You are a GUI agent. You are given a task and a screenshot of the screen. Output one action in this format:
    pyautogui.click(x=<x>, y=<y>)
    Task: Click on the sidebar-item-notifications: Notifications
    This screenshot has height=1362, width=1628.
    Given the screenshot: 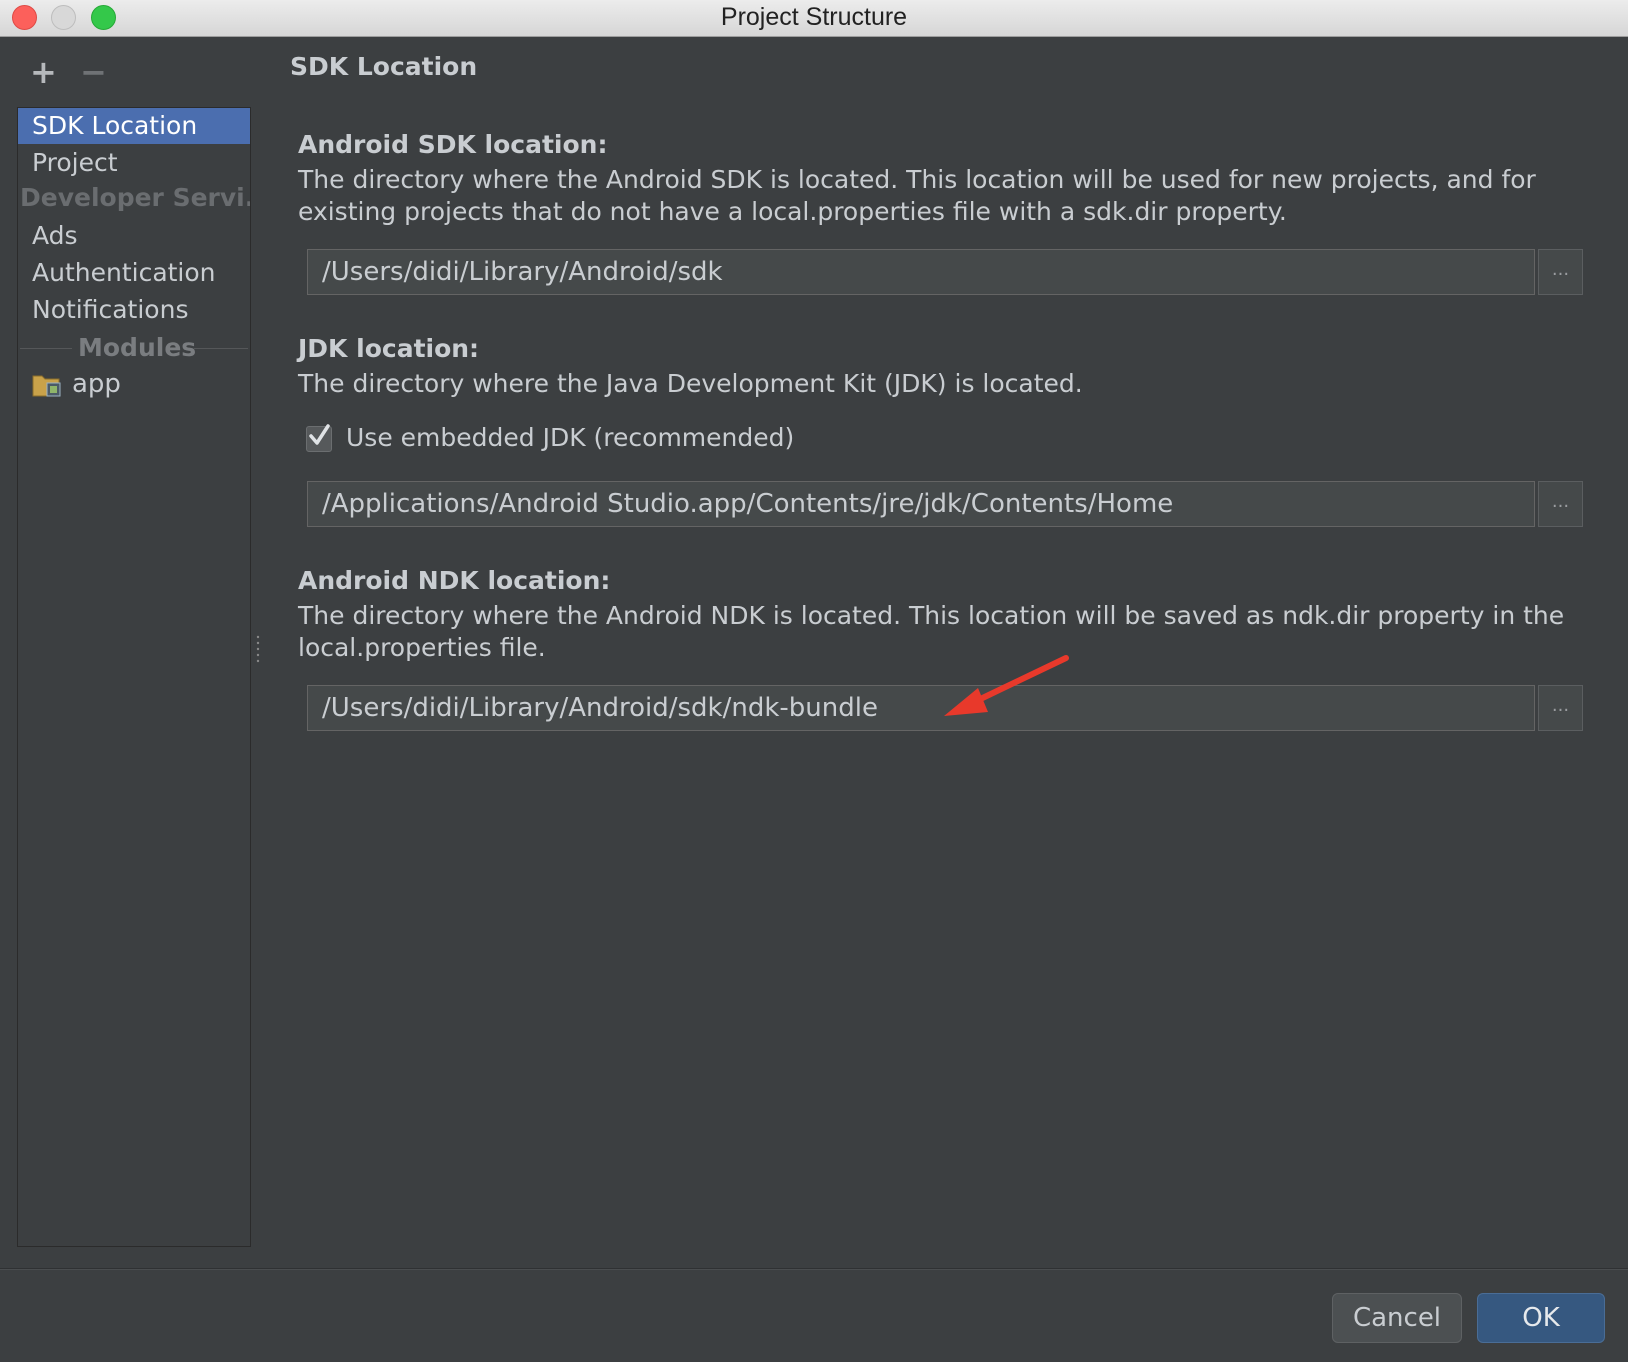 What is the action you would take?
    pyautogui.click(x=134, y=310)
    